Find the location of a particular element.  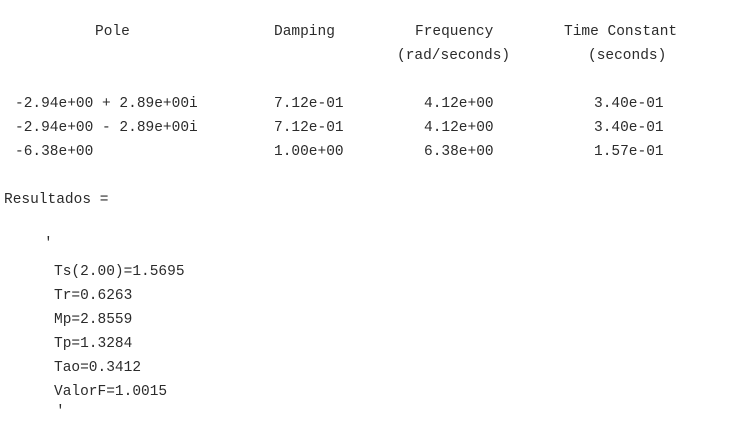

header-frequency-unit: (rad/seconds) is located at coordinates (454, 56).